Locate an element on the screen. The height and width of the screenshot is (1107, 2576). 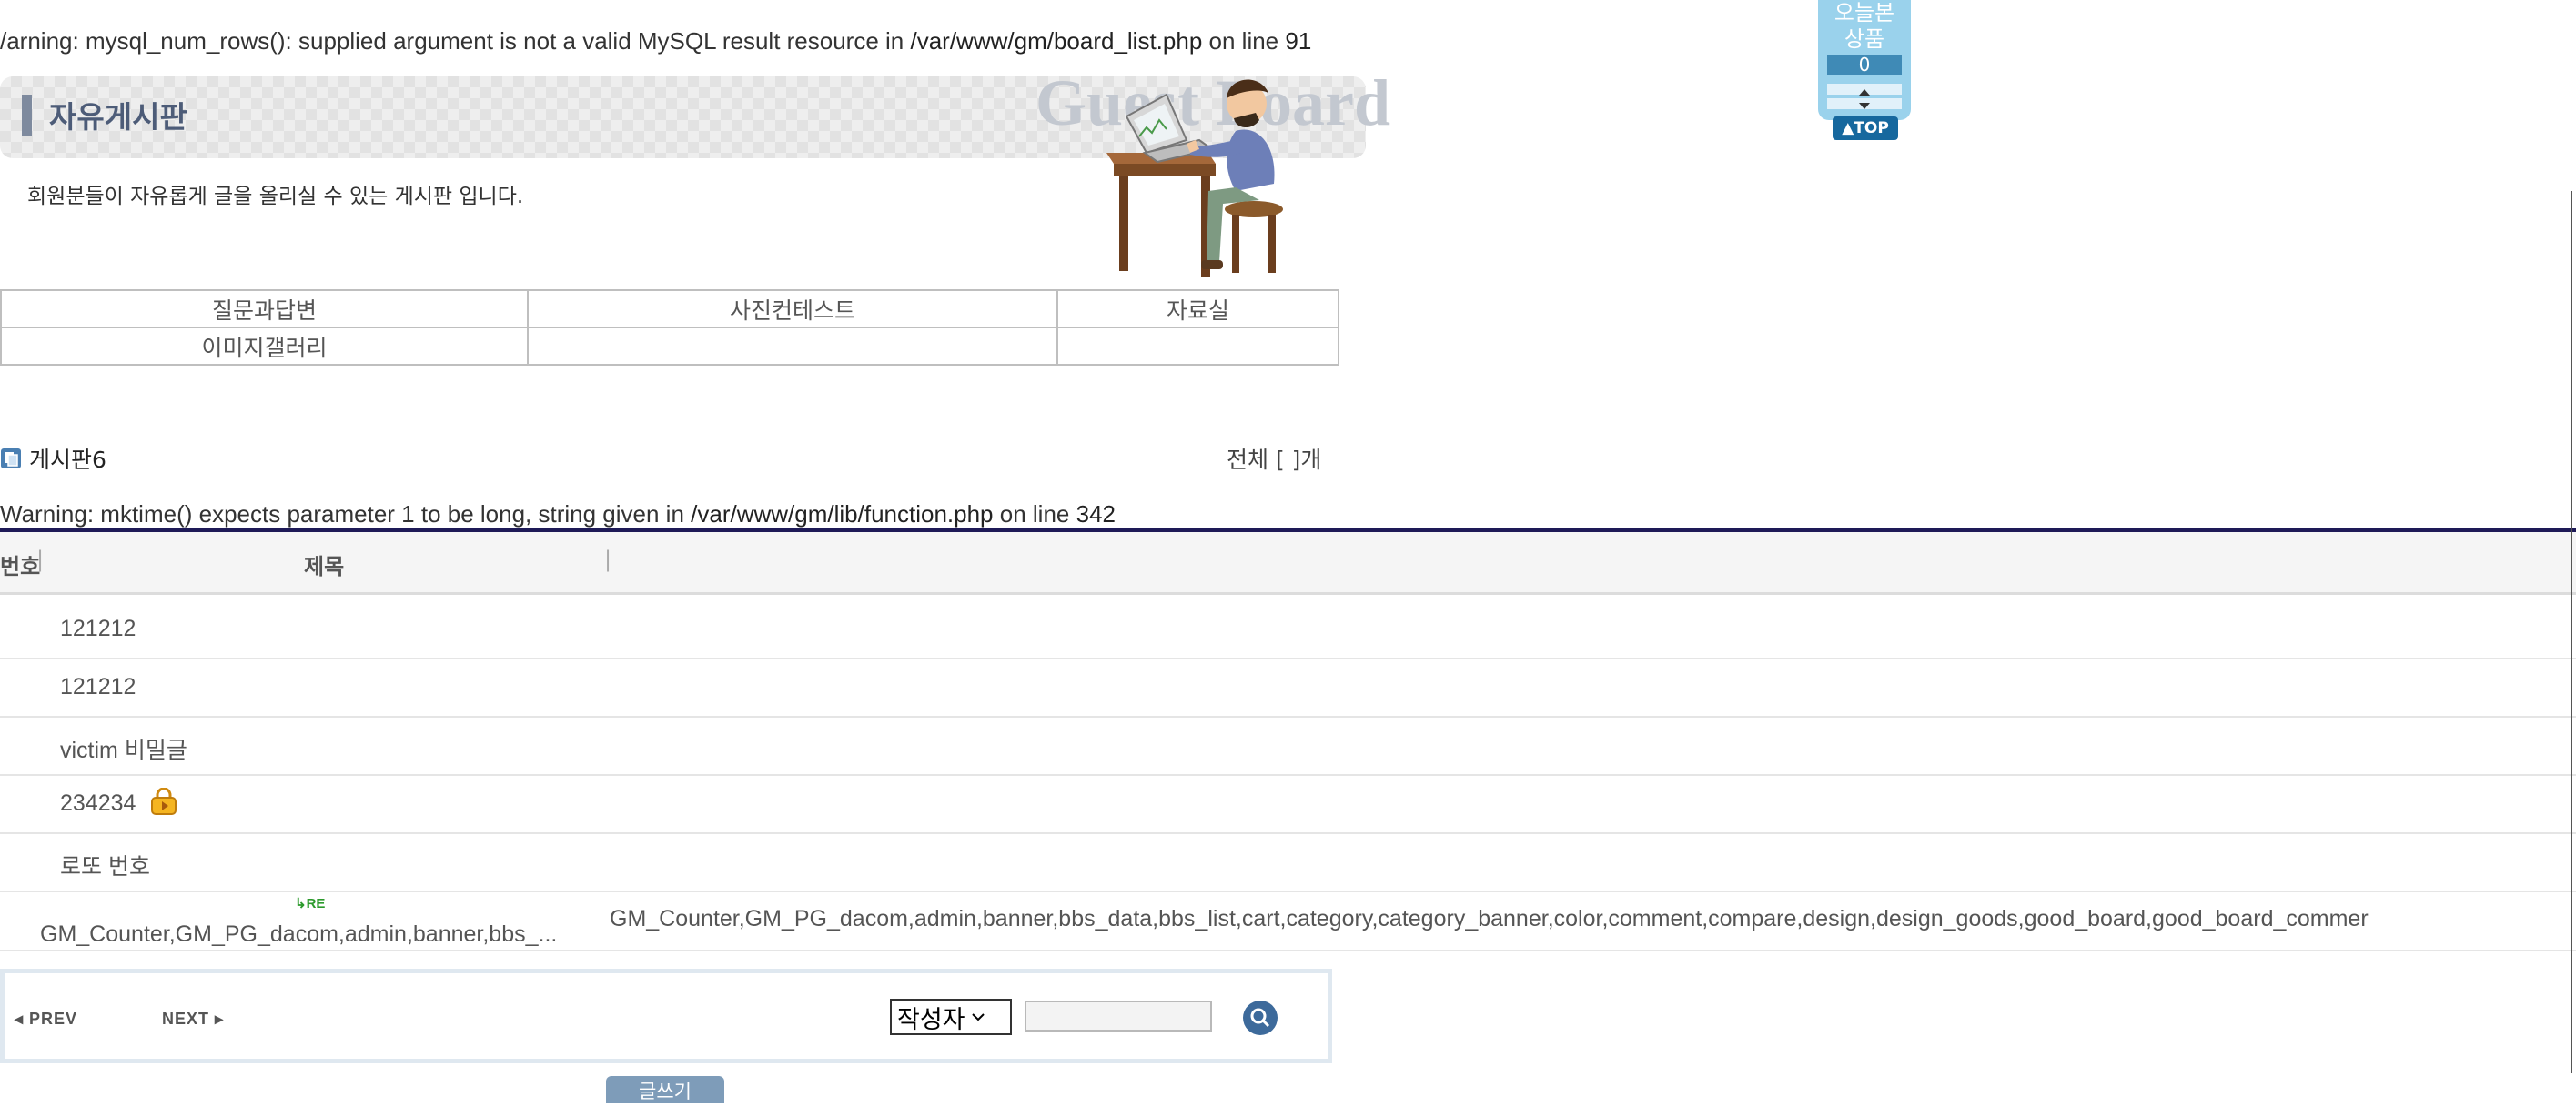
chevron-down-icon is located at coordinates (978, 1017).